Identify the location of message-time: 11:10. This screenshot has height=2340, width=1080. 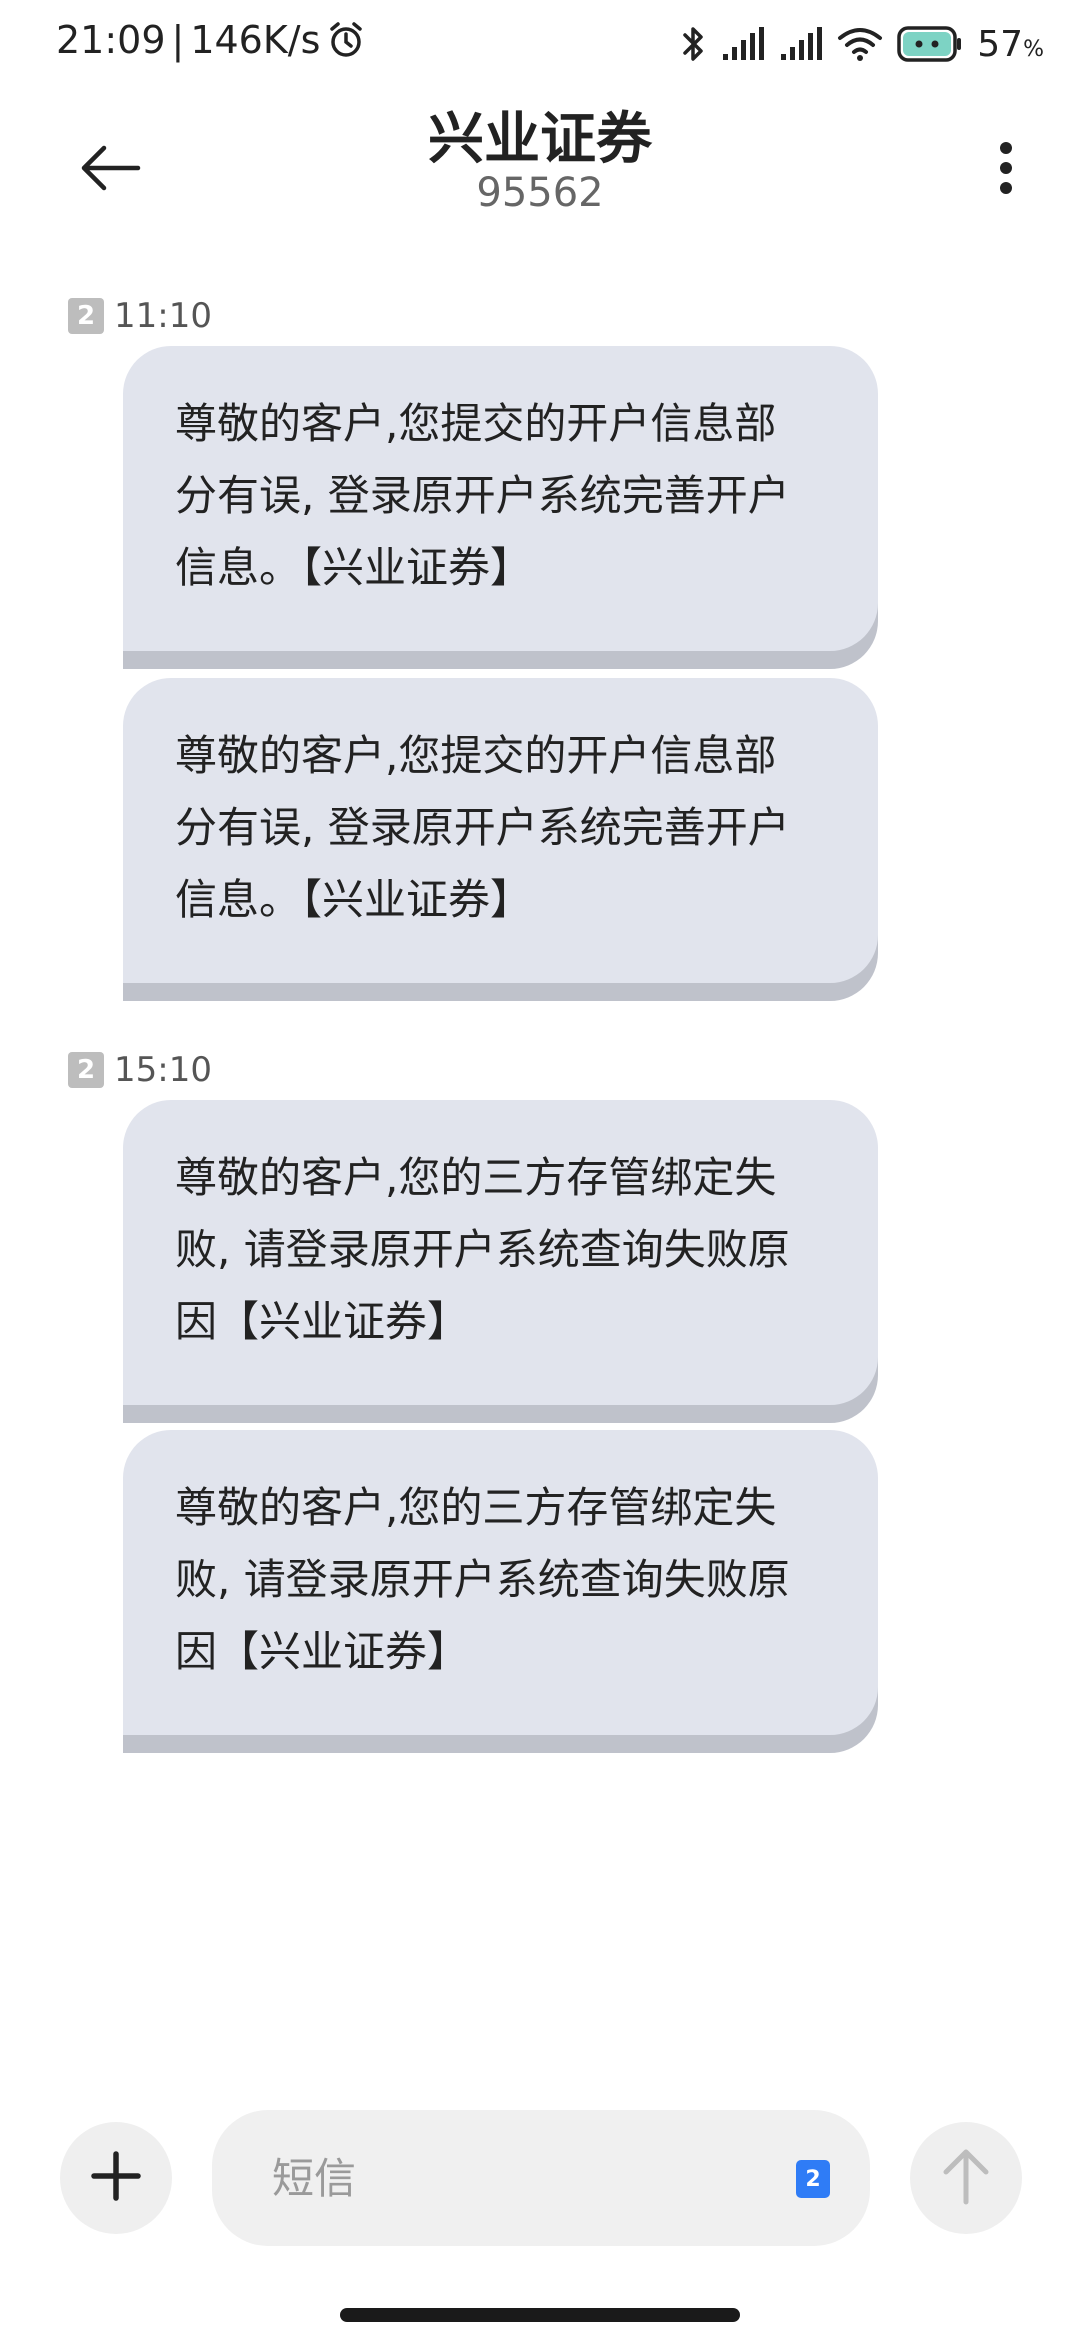
(163, 316).